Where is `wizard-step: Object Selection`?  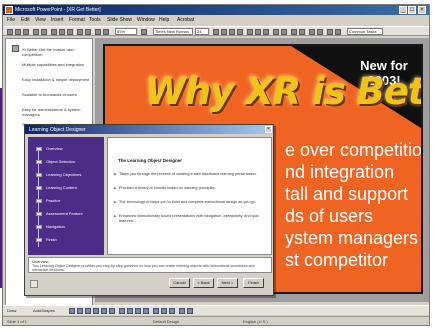
wizard-step: Object Selection is located at coordinates (68, 162).